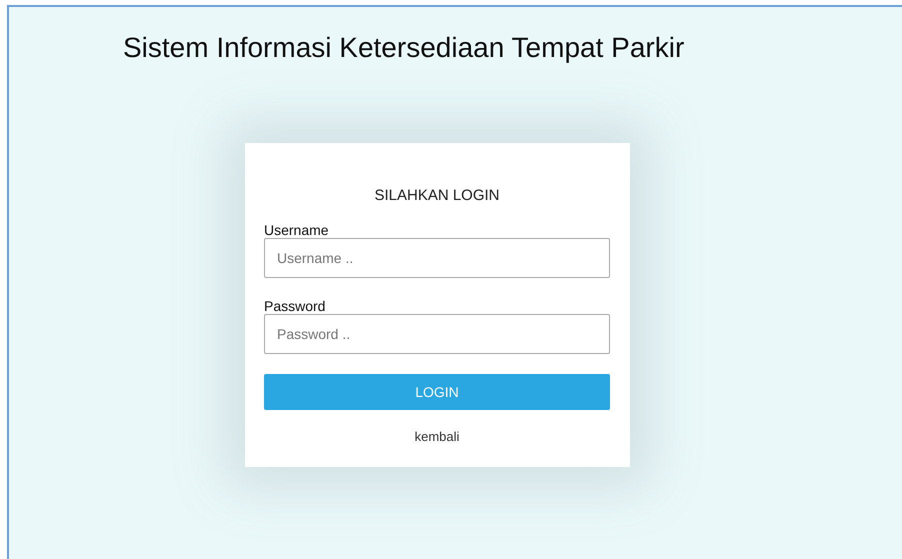 This screenshot has height=559, width=902. What do you see at coordinates (437, 334) in the screenshot?
I see `password-field: Password ..` at bounding box center [437, 334].